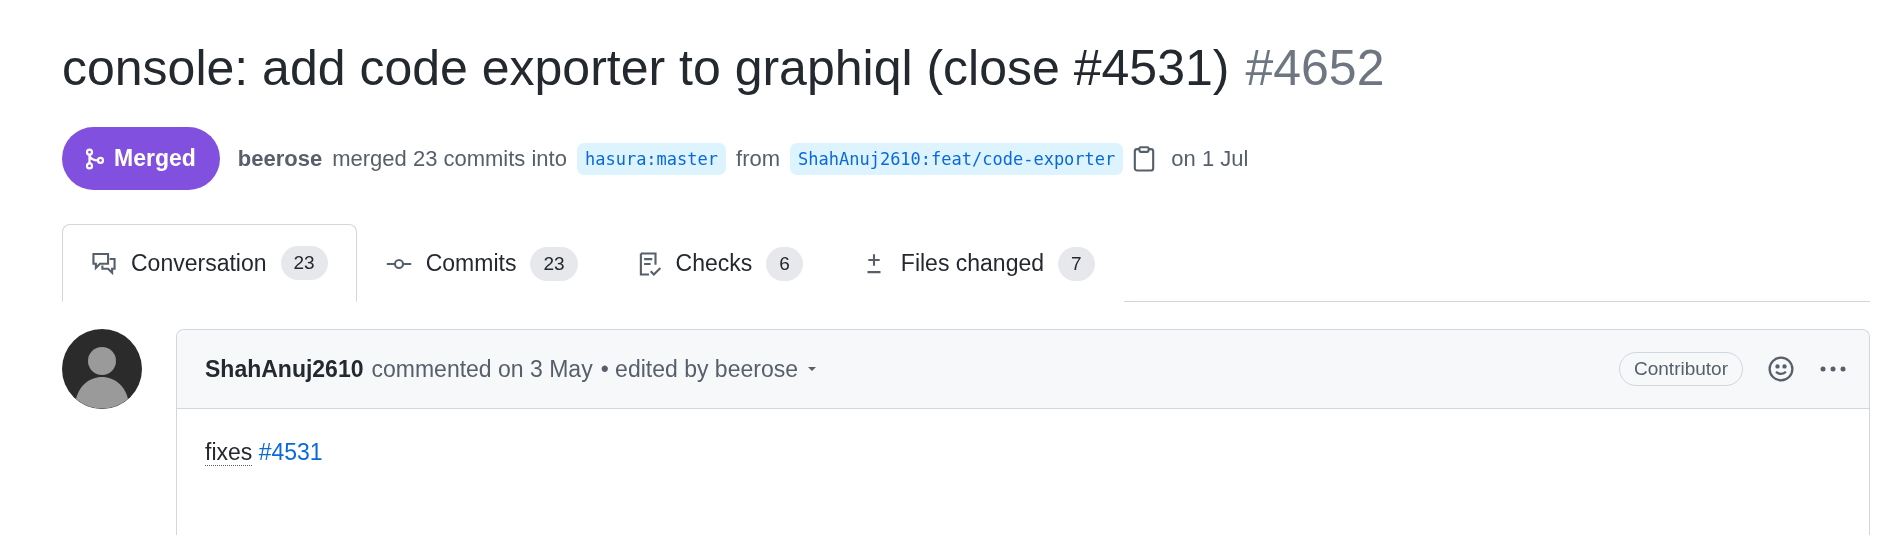 The width and height of the screenshot is (1892, 542). I want to click on tab-label: Checks, so click(714, 263).